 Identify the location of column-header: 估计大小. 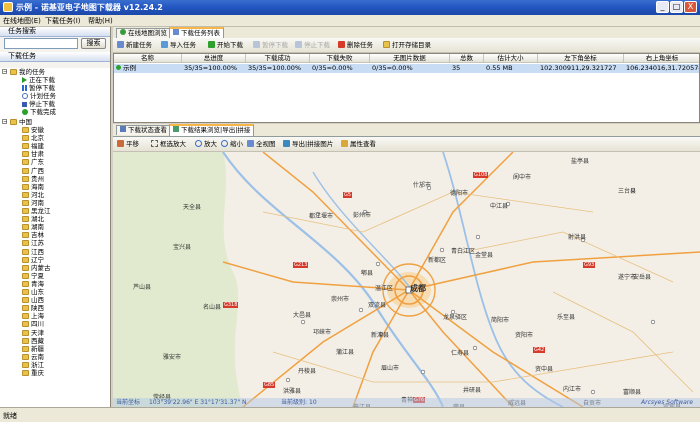
(511, 58).